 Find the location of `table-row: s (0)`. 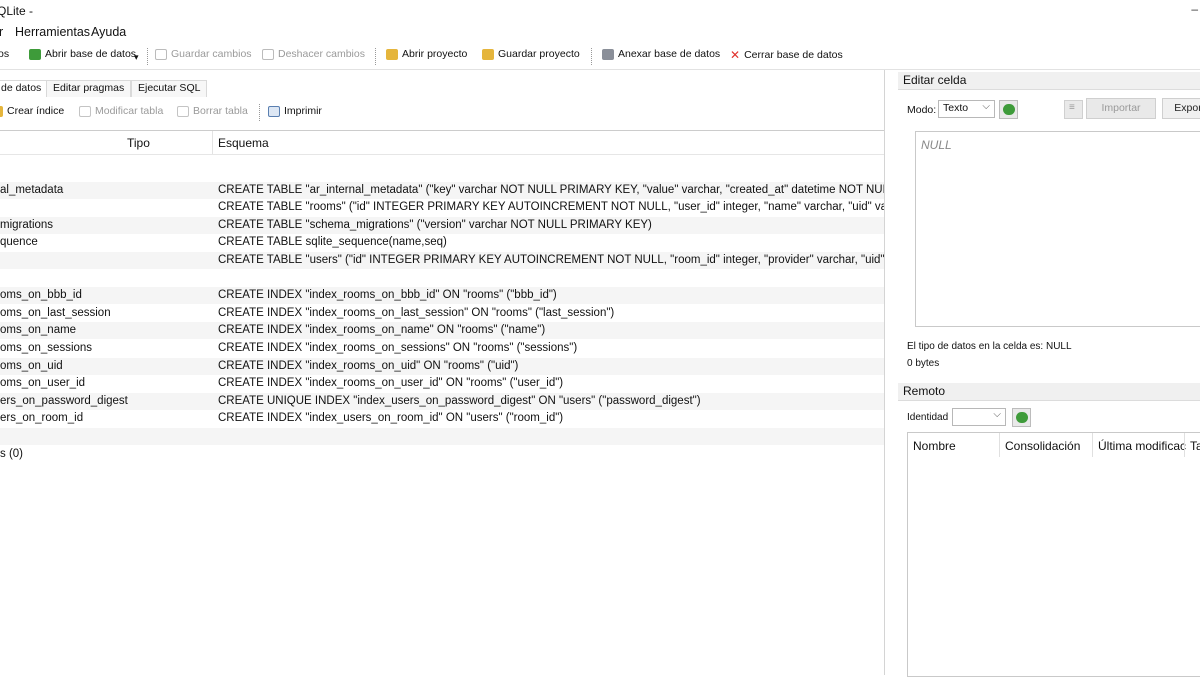

table-row: s (0) is located at coordinates (442, 454).